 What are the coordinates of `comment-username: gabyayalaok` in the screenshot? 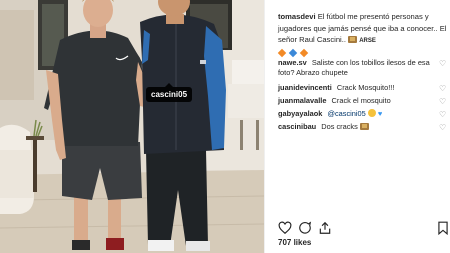 It's located at (300, 113).